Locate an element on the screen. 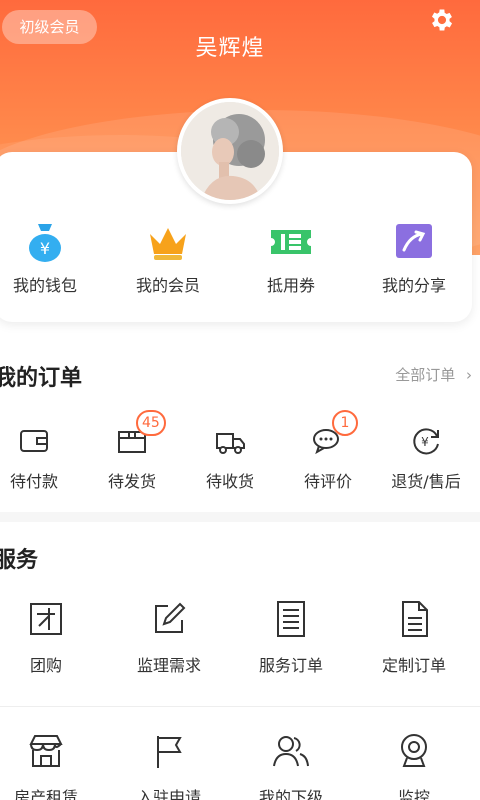 The image size is (480, 800). coupon-shortcut: 抵用券 is located at coordinates (291, 258).